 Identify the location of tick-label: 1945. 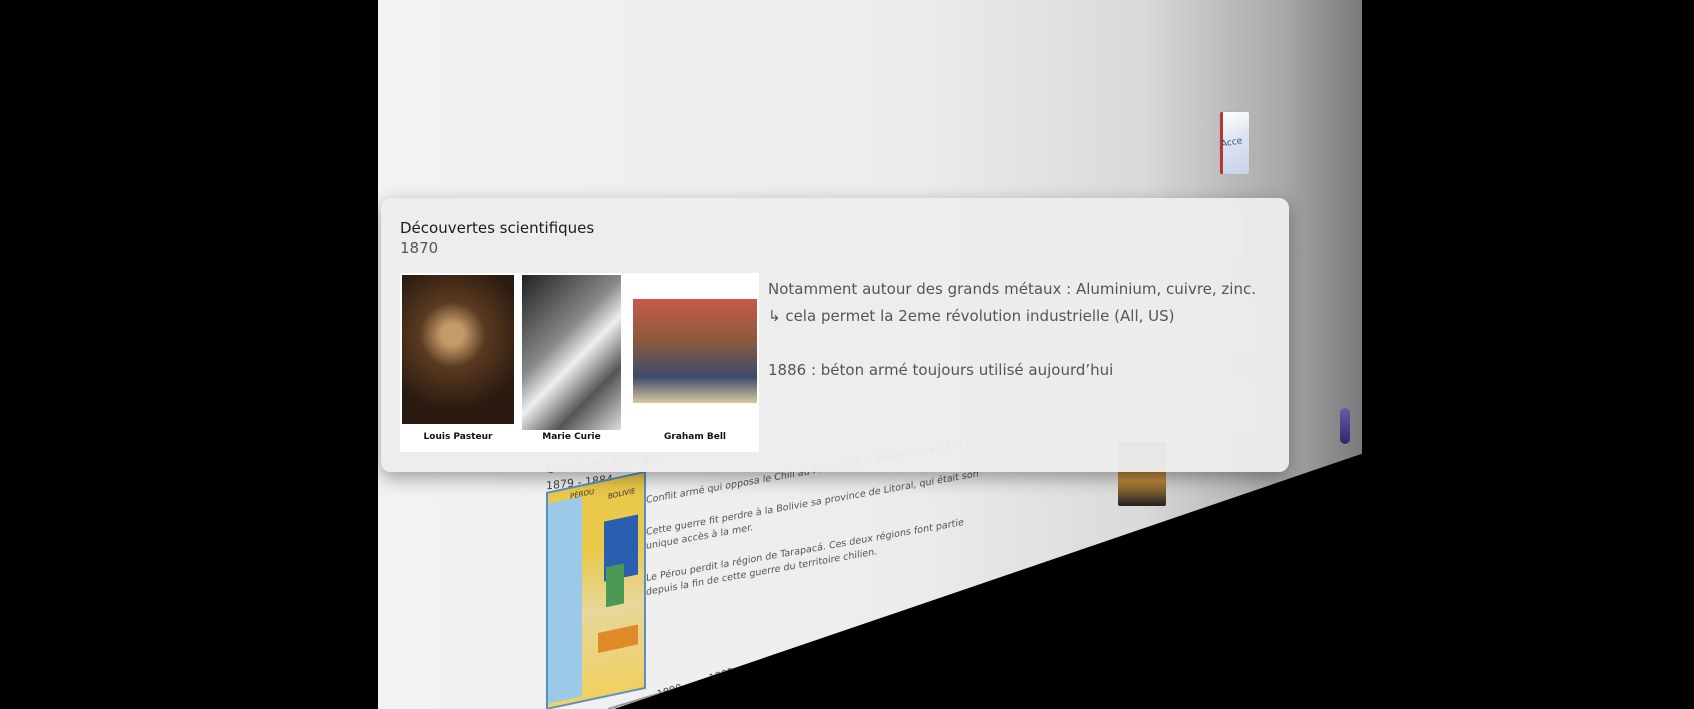
(1086, 565).